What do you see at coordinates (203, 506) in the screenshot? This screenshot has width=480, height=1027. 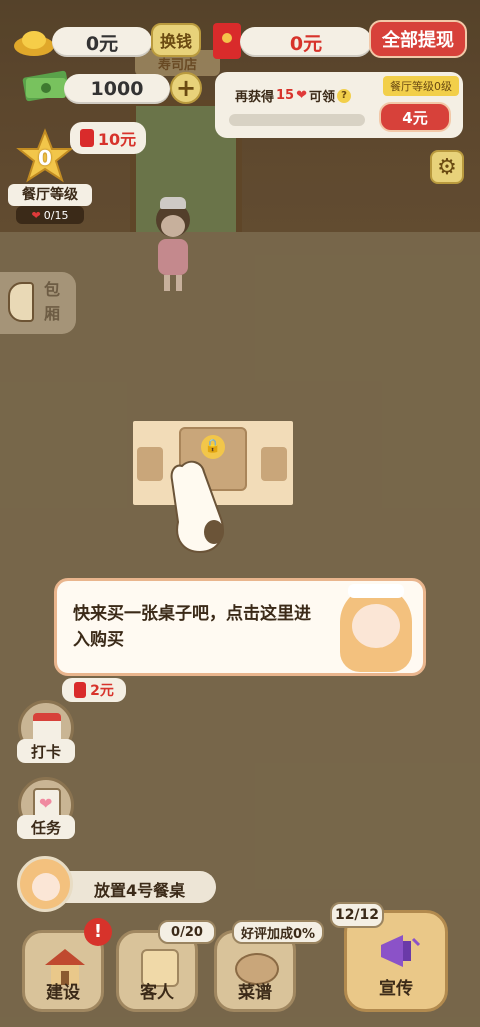 I see `pointer-paw-icon` at bounding box center [203, 506].